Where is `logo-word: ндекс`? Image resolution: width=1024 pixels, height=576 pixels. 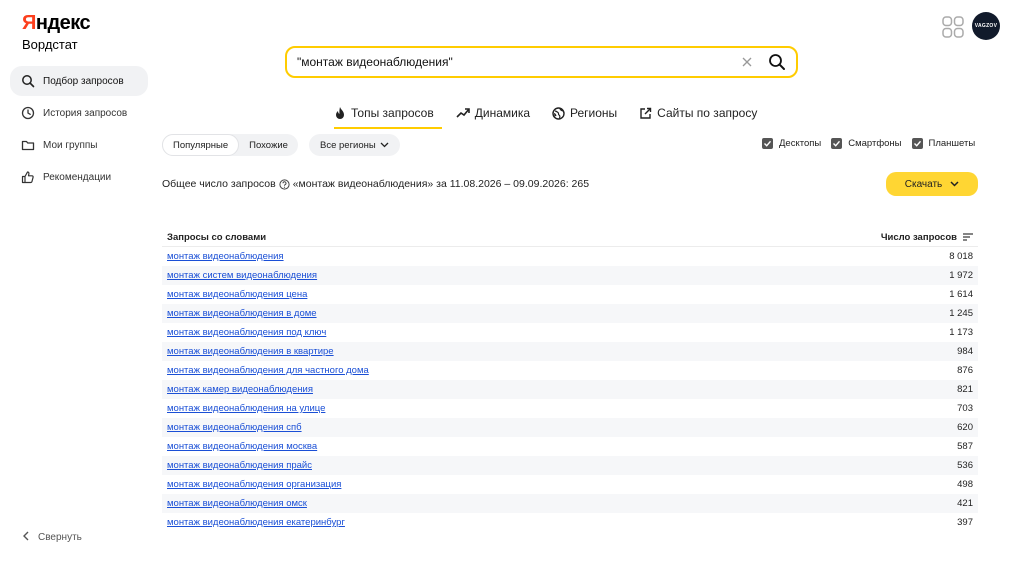 logo-word: ндекс is located at coordinates (63, 23).